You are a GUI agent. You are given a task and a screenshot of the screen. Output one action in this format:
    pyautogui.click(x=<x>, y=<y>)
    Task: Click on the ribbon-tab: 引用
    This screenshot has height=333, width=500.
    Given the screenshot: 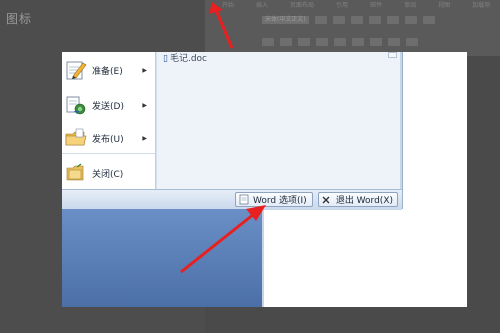 What is the action you would take?
    pyautogui.click(x=342, y=4)
    